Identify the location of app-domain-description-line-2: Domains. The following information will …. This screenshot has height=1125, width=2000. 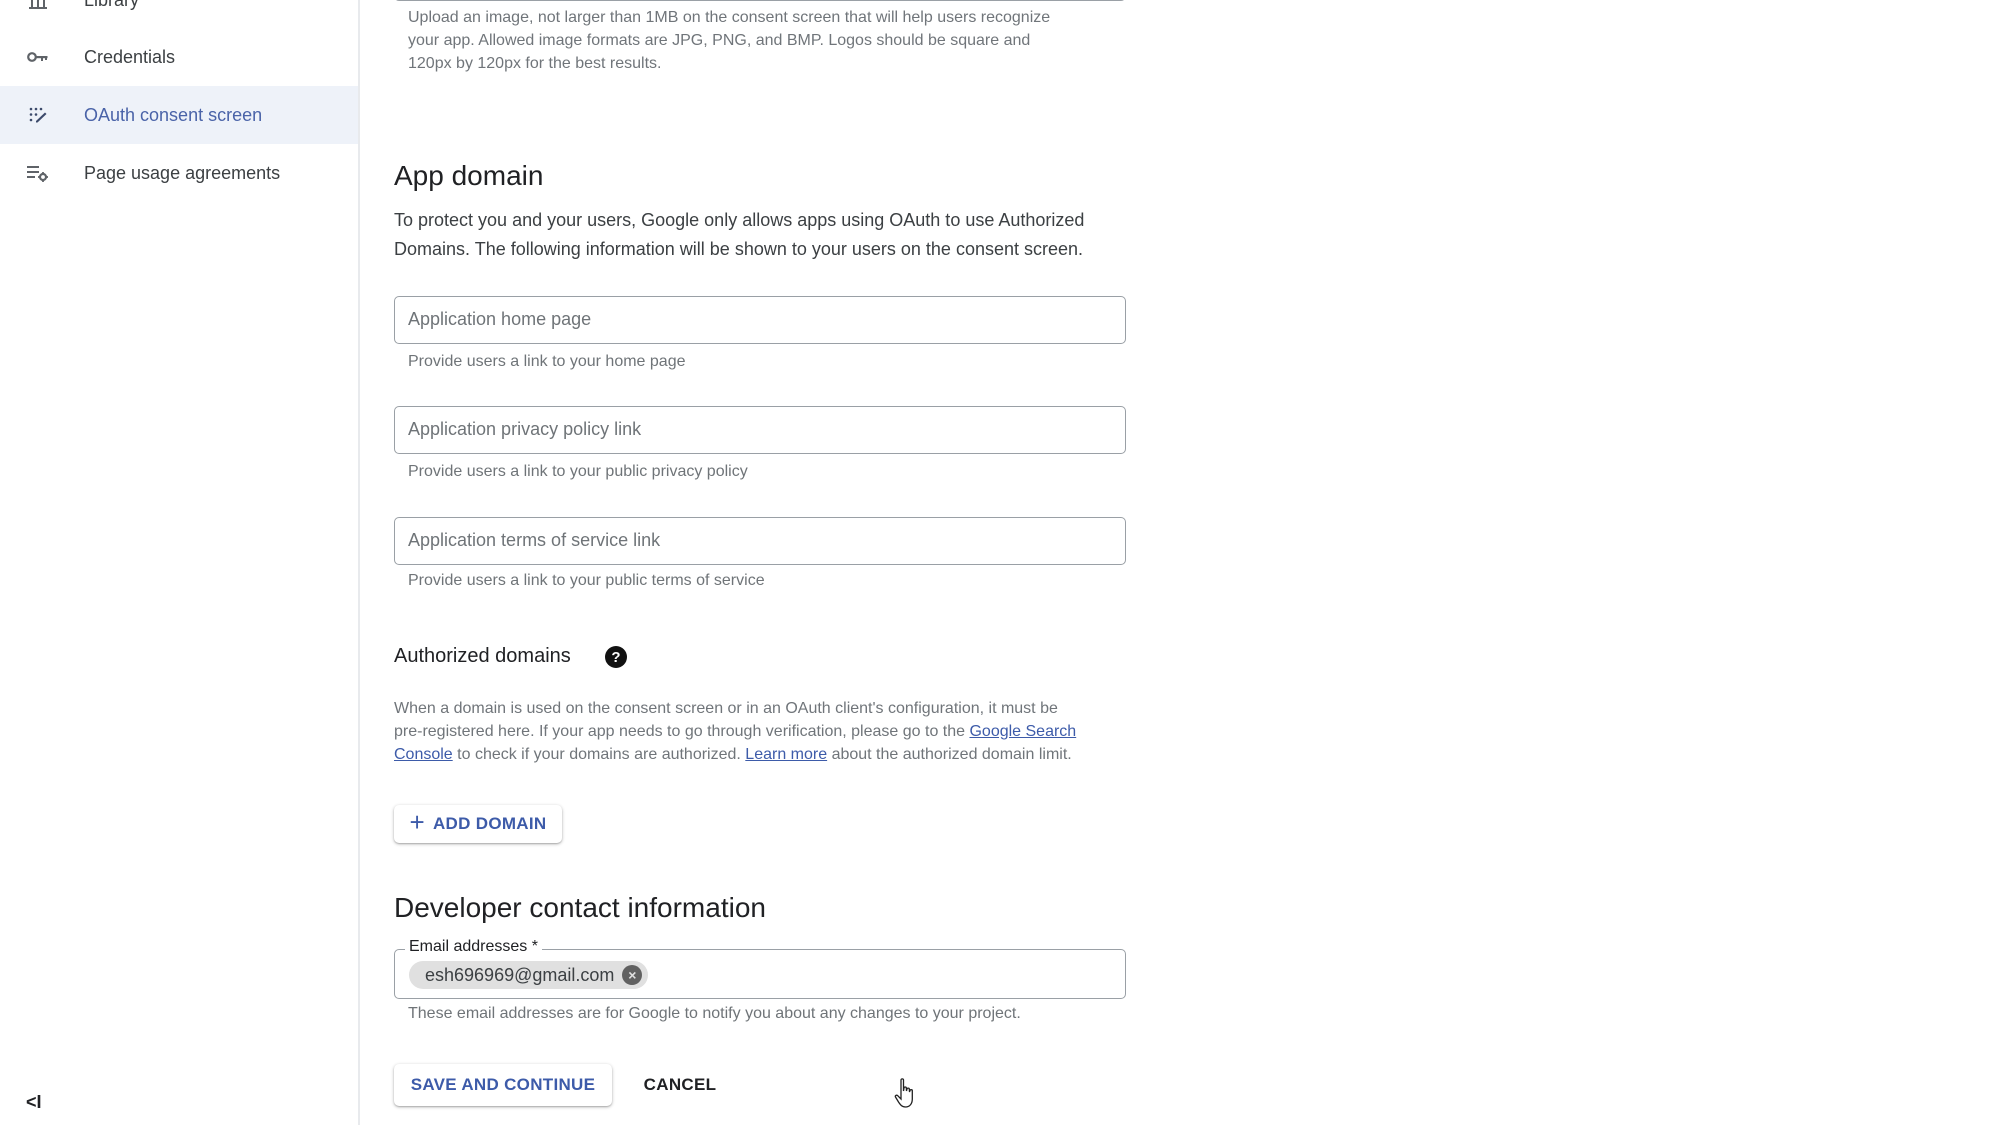
(739, 249).